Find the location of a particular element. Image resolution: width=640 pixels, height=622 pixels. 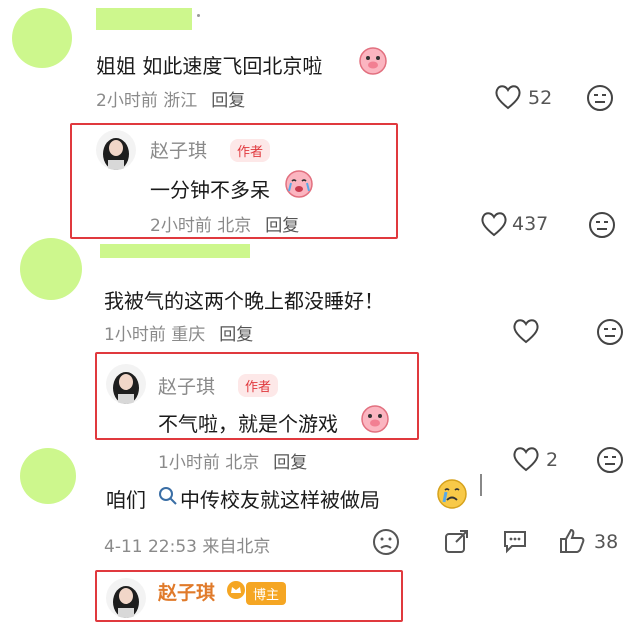

comment-meta: 1小时前 北京 回复 is located at coordinates (232, 460).